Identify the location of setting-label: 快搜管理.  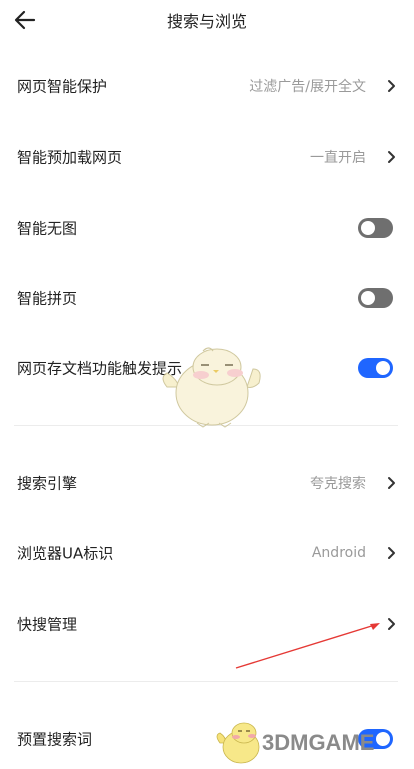
(47, 624).